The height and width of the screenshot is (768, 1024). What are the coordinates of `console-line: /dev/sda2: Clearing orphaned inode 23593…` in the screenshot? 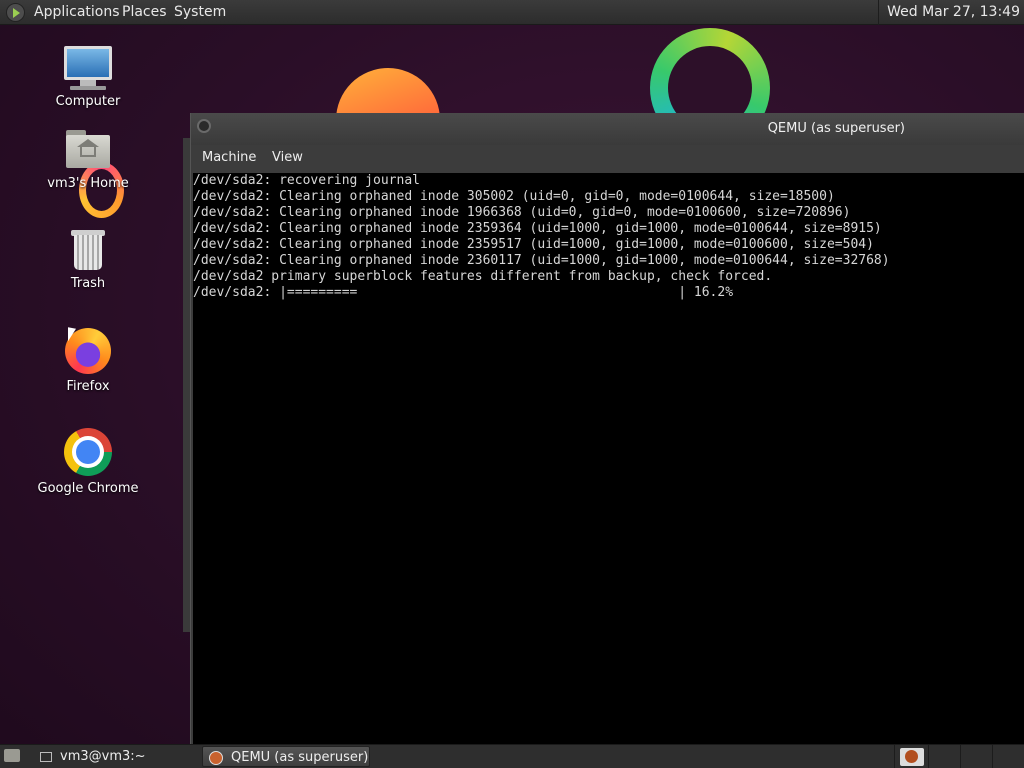 It's located at (537, 228).